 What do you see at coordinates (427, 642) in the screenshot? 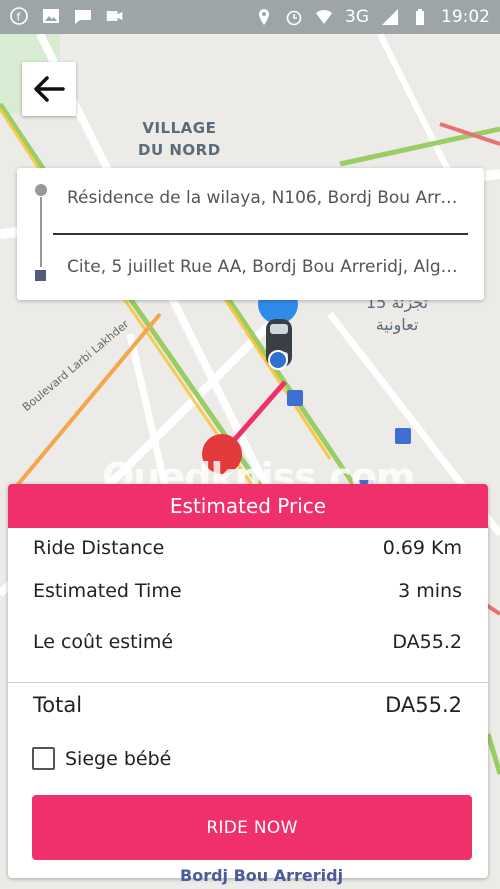
I see `estimated-cost-value: DA55.2` at bounding box center [427, 642].